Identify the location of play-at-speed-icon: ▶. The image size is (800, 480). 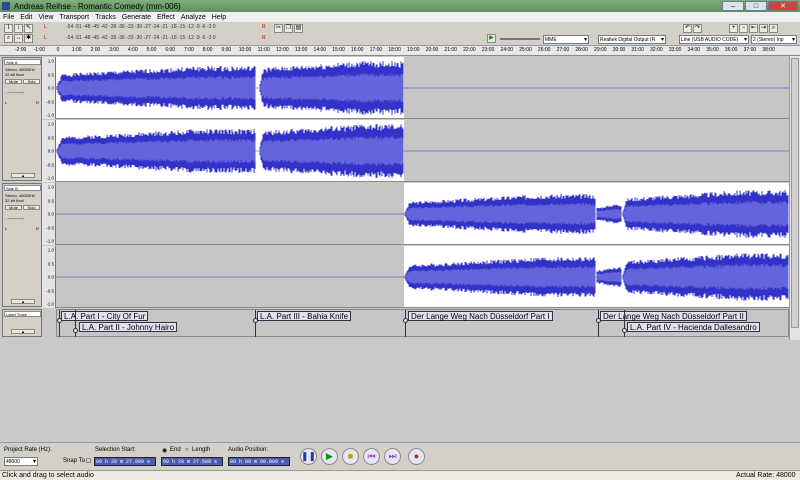
(491, 38).